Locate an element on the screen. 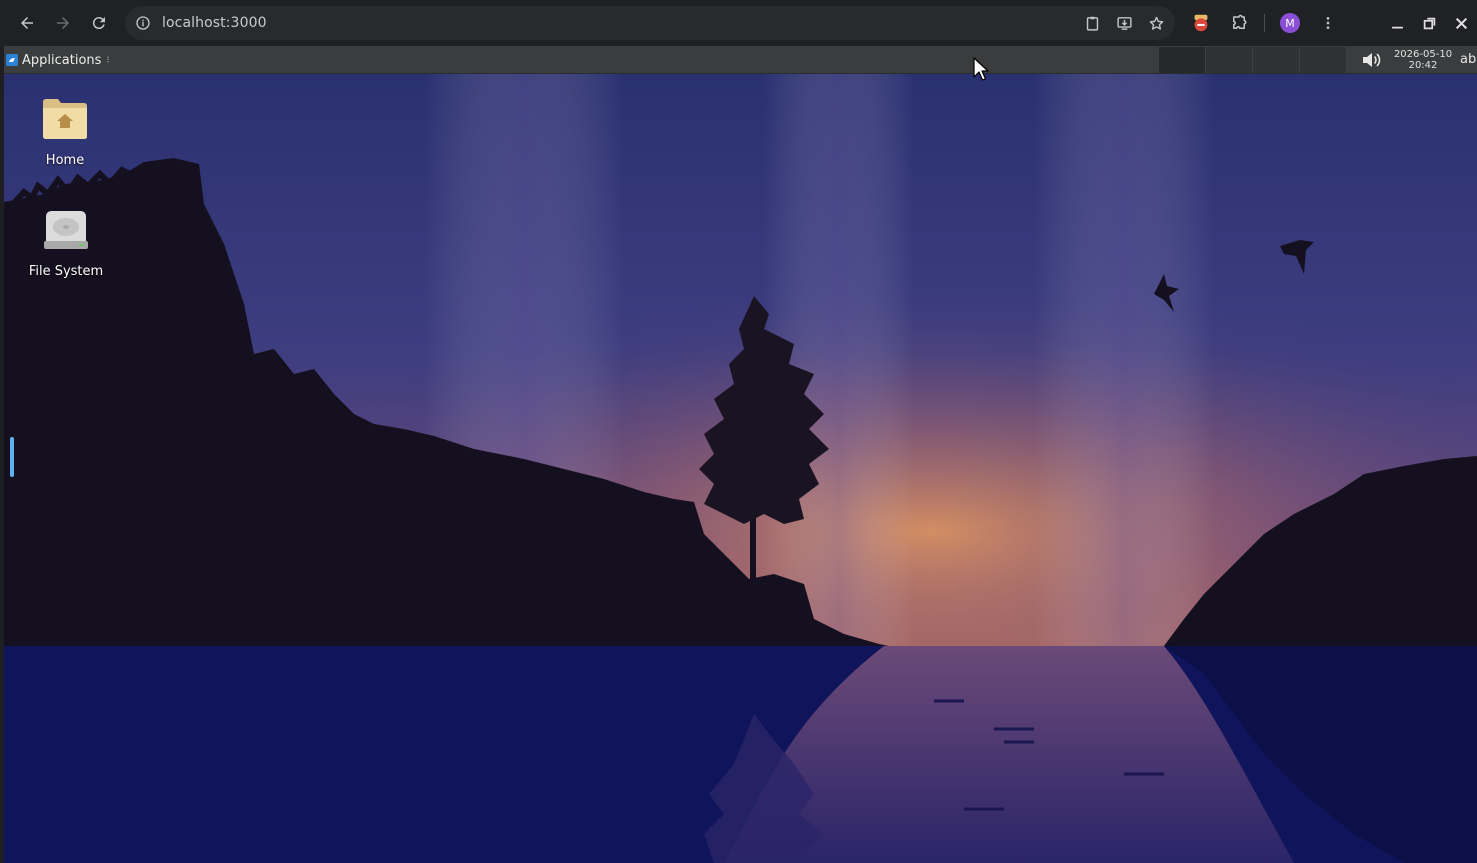 This screenshot has width=1477, height=863. restore-button is located at coordinates (1429, 23).